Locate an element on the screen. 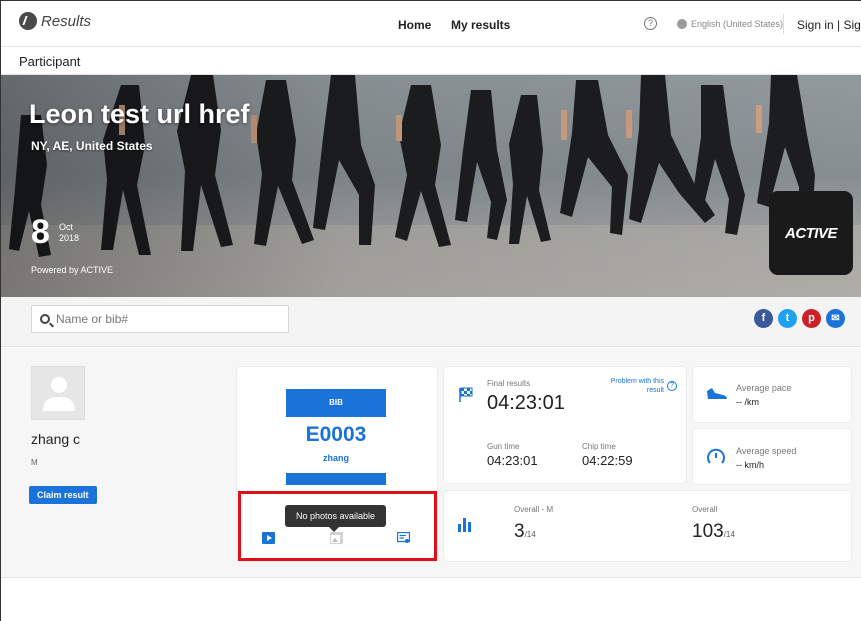 Image resolution: width=861 pixels, height=621 pixels. language-label: English (United States) is located at coordinates (737, 24).